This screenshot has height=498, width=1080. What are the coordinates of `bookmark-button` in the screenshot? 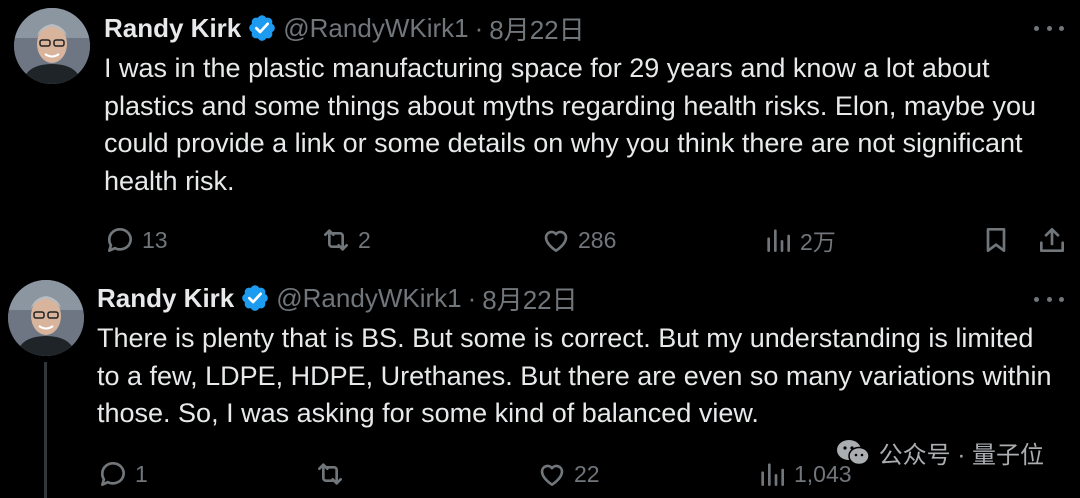 It's located at (999, 240).